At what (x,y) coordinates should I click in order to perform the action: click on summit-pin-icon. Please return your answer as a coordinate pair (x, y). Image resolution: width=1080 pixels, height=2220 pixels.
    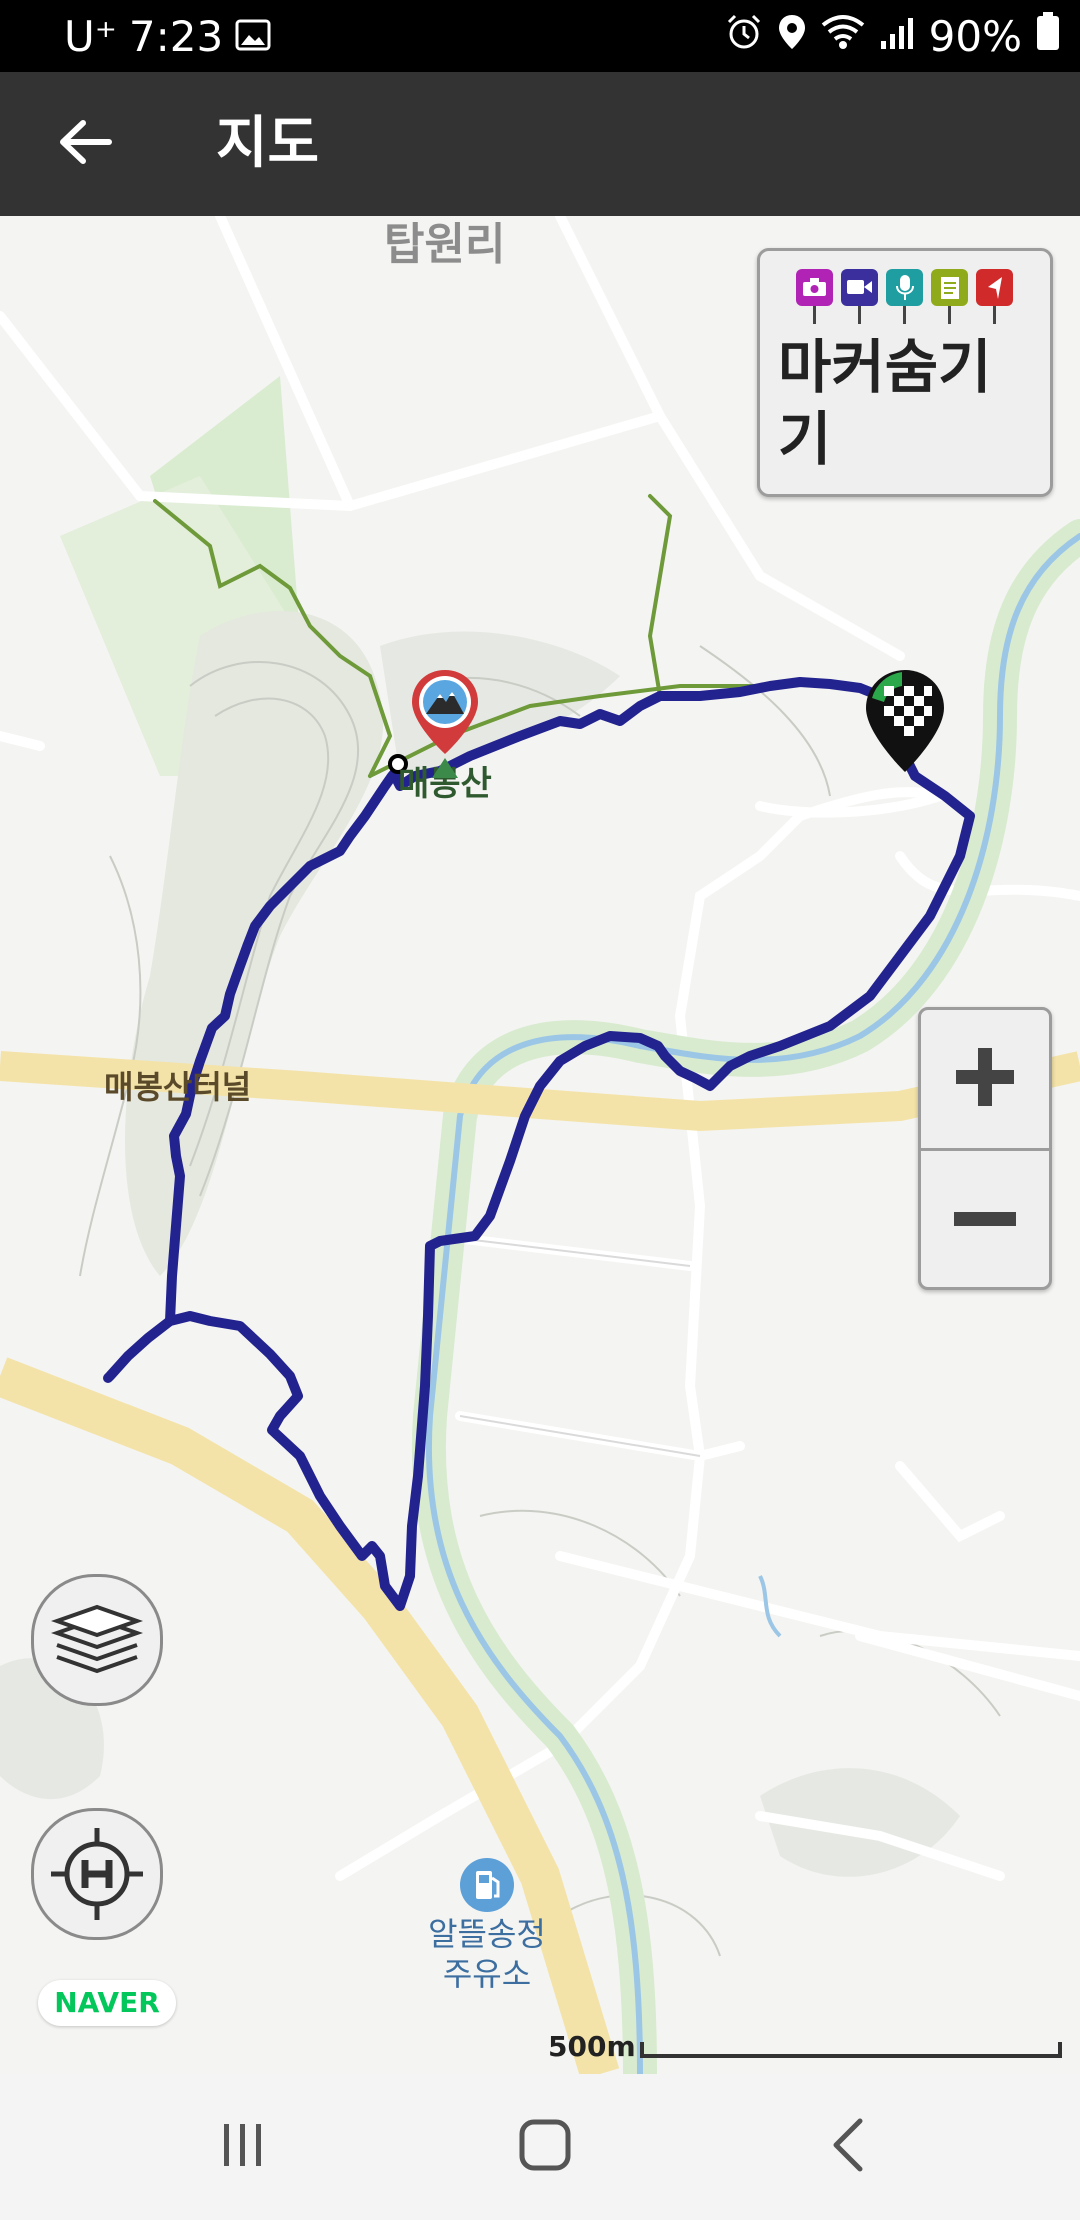
    Looking at the image, I should click on (445, 724).